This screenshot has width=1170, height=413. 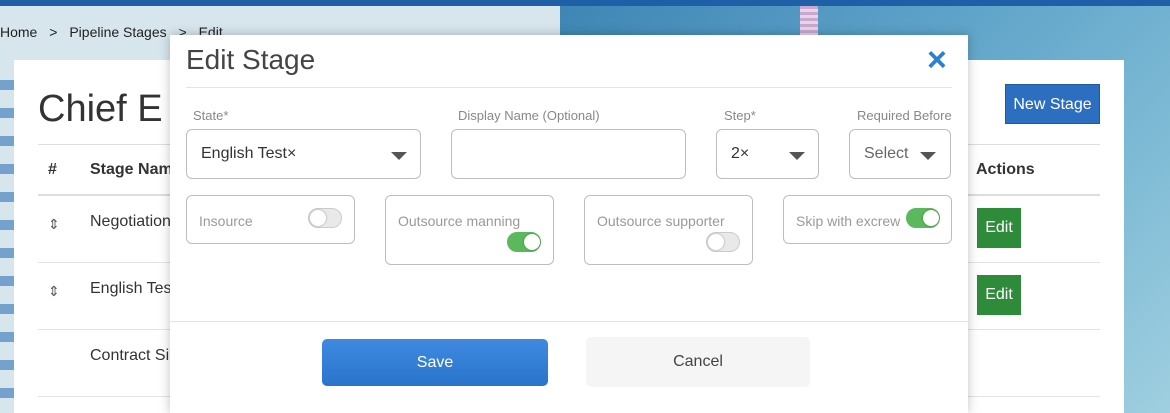 I want to click on stage-name: Contract Si, so click(x=130, y=355).